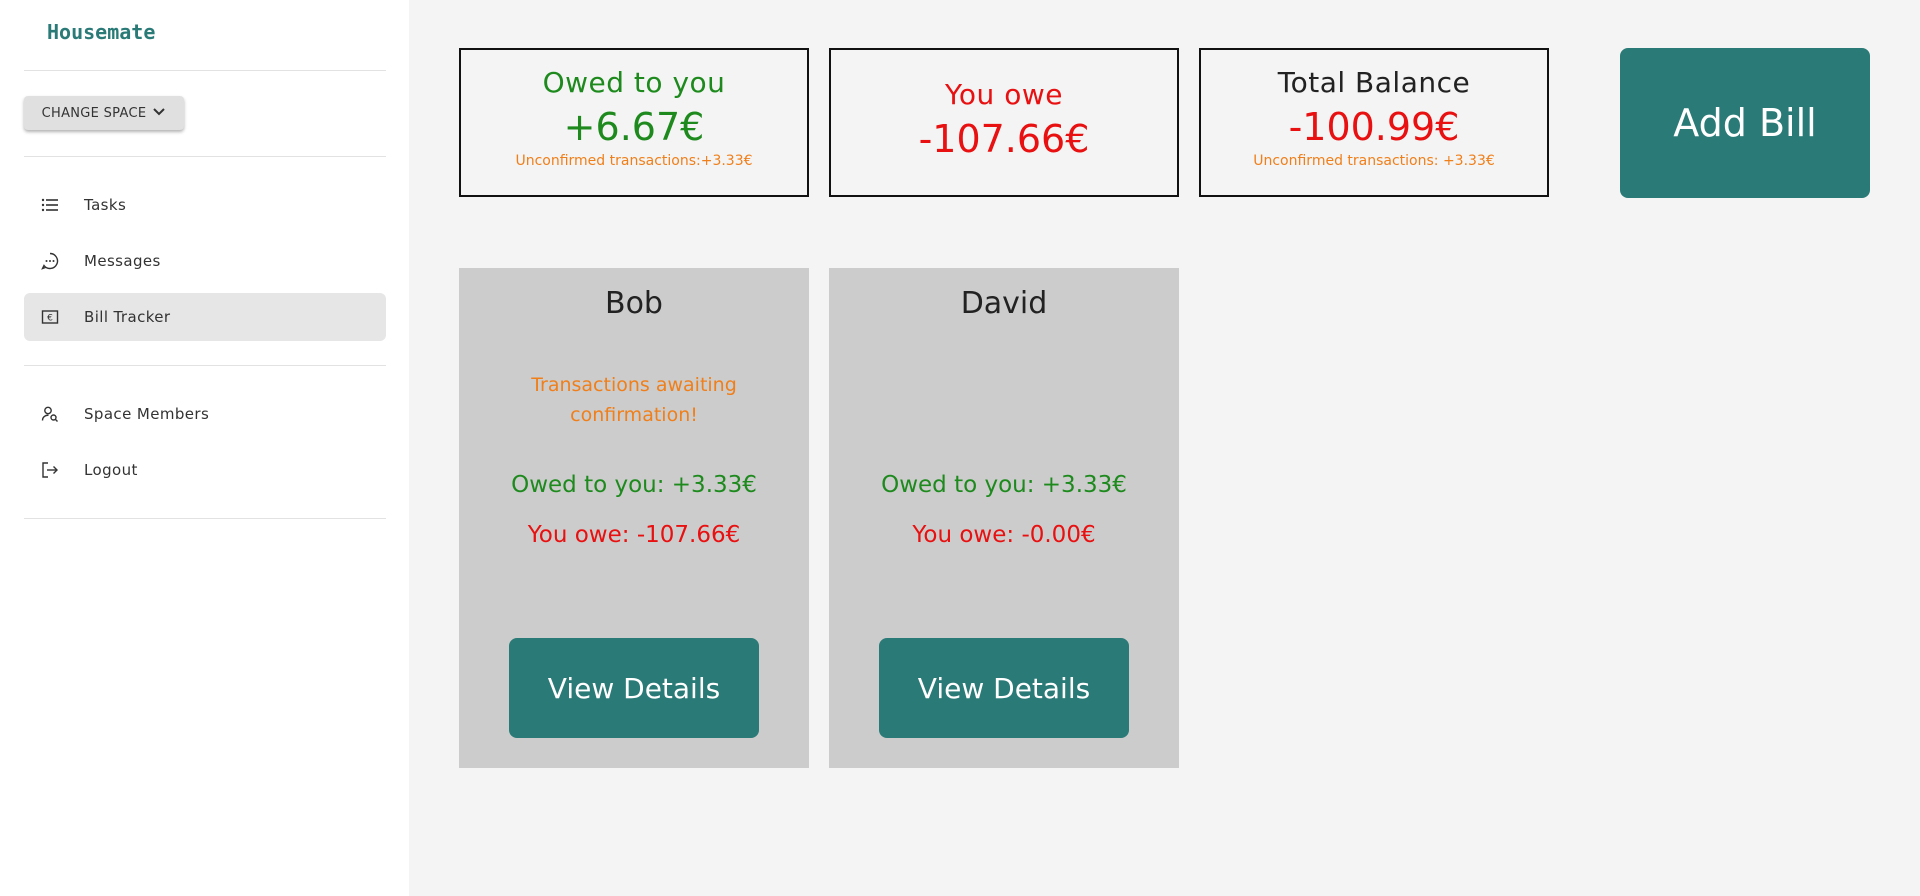 The image size is (1920, 896). Describe the element at coordinates (50, 205) in the screenshot. I see `list-icon` at that location.